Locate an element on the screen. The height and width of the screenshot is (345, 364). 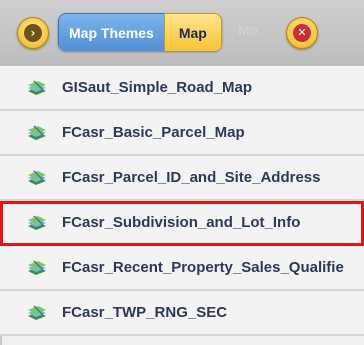
list-item-label: FCasr_TWP_RNG_SEC is located at coordinates (145, 312).